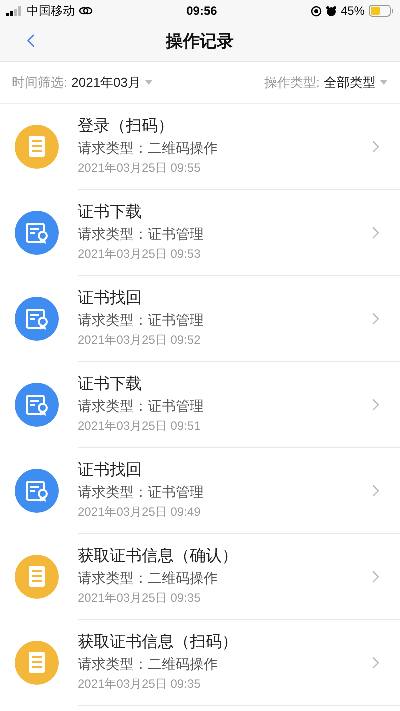 The width and height of the screenshot is (400, 711). What do you see at coordinates (140, 426) in the screenshot?
I see `record-time: 2021年03月25日 09:51` at bounding box center [140, 426].